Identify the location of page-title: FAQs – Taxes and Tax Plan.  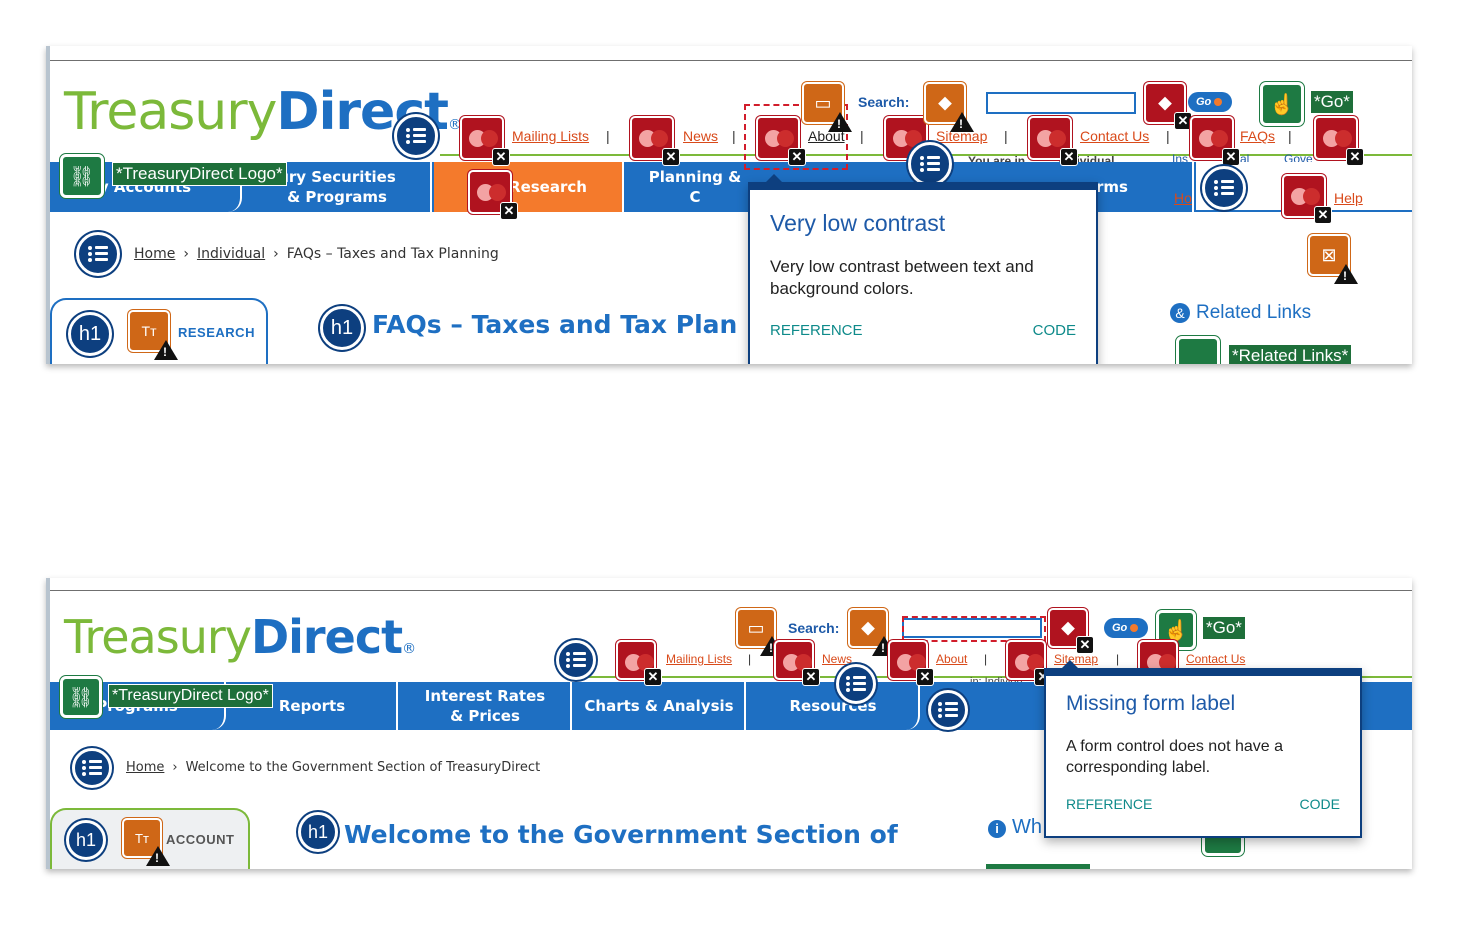
(555, 324).